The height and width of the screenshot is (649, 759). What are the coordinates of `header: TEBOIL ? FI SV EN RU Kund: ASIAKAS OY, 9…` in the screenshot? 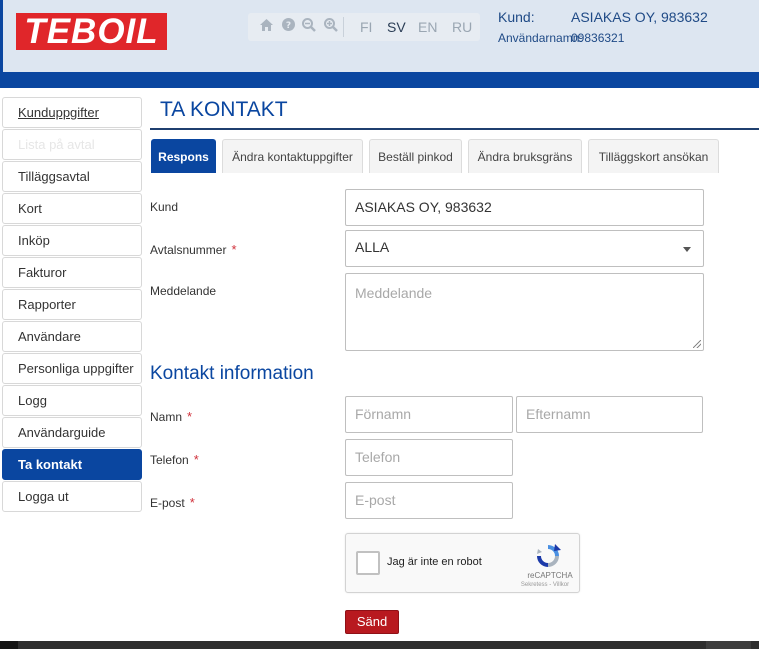 It's located at (379, 44).